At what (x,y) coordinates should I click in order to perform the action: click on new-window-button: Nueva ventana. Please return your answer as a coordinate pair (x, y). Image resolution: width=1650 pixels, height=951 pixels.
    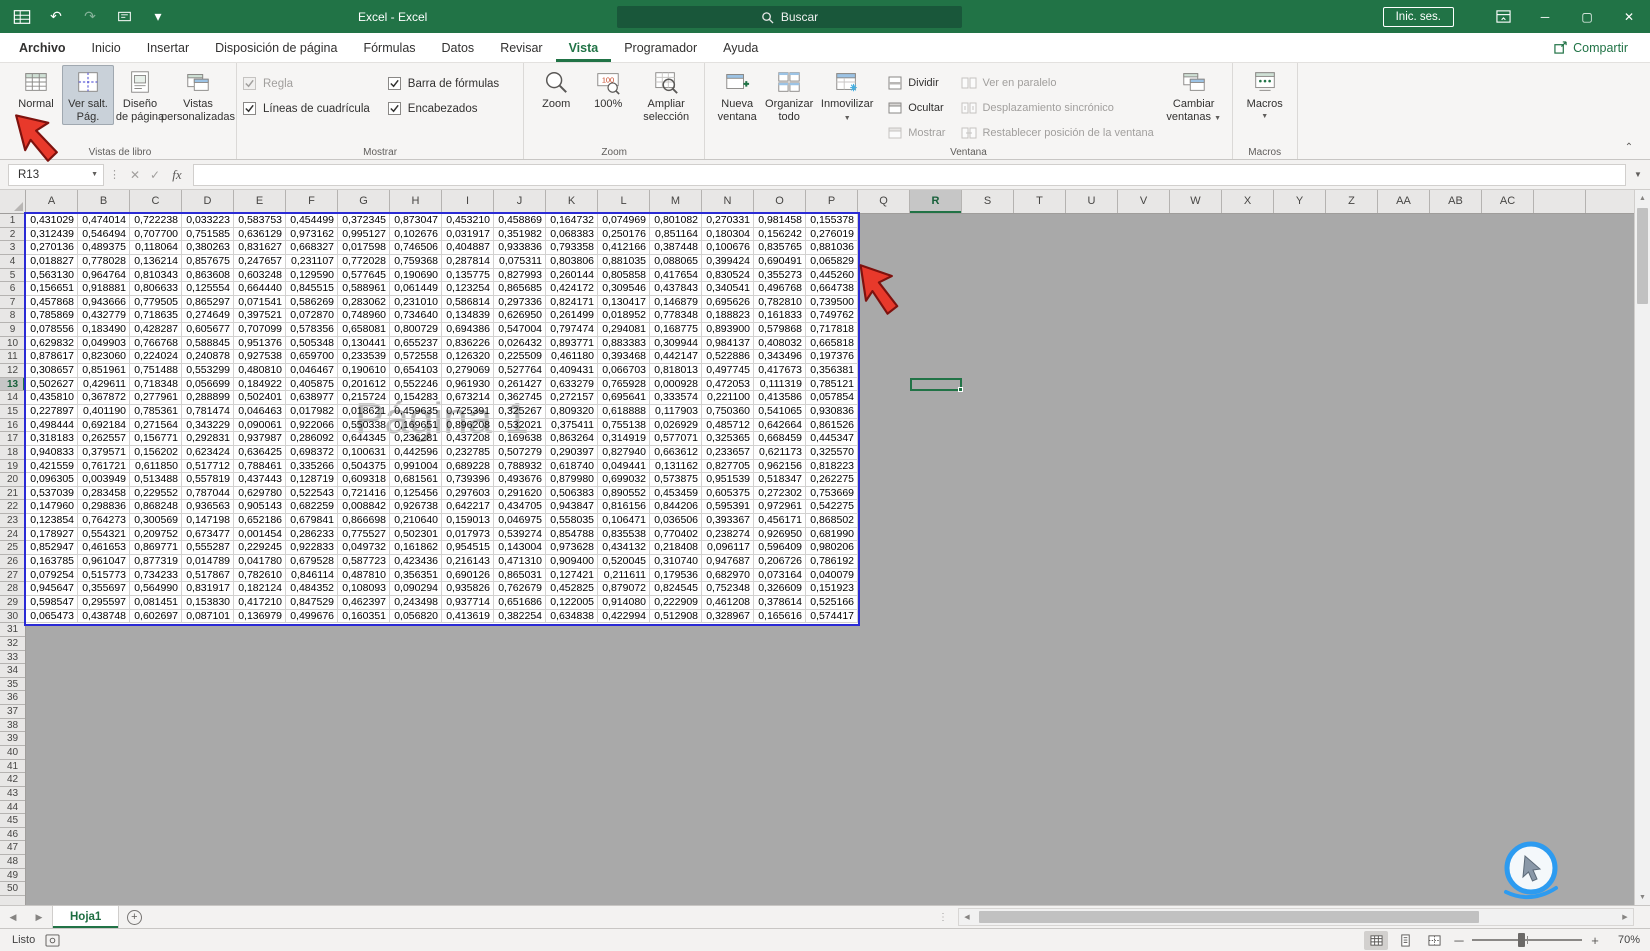
    Looking at the image, I should click on (737, 95).